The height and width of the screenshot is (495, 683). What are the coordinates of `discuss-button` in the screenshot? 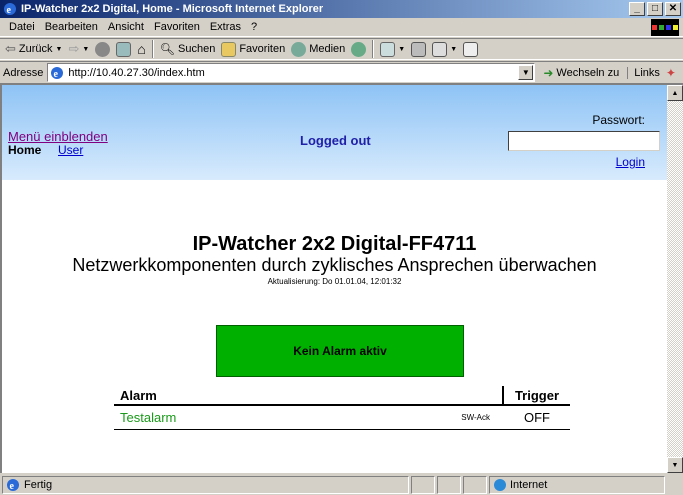 It's located at (470, 49).